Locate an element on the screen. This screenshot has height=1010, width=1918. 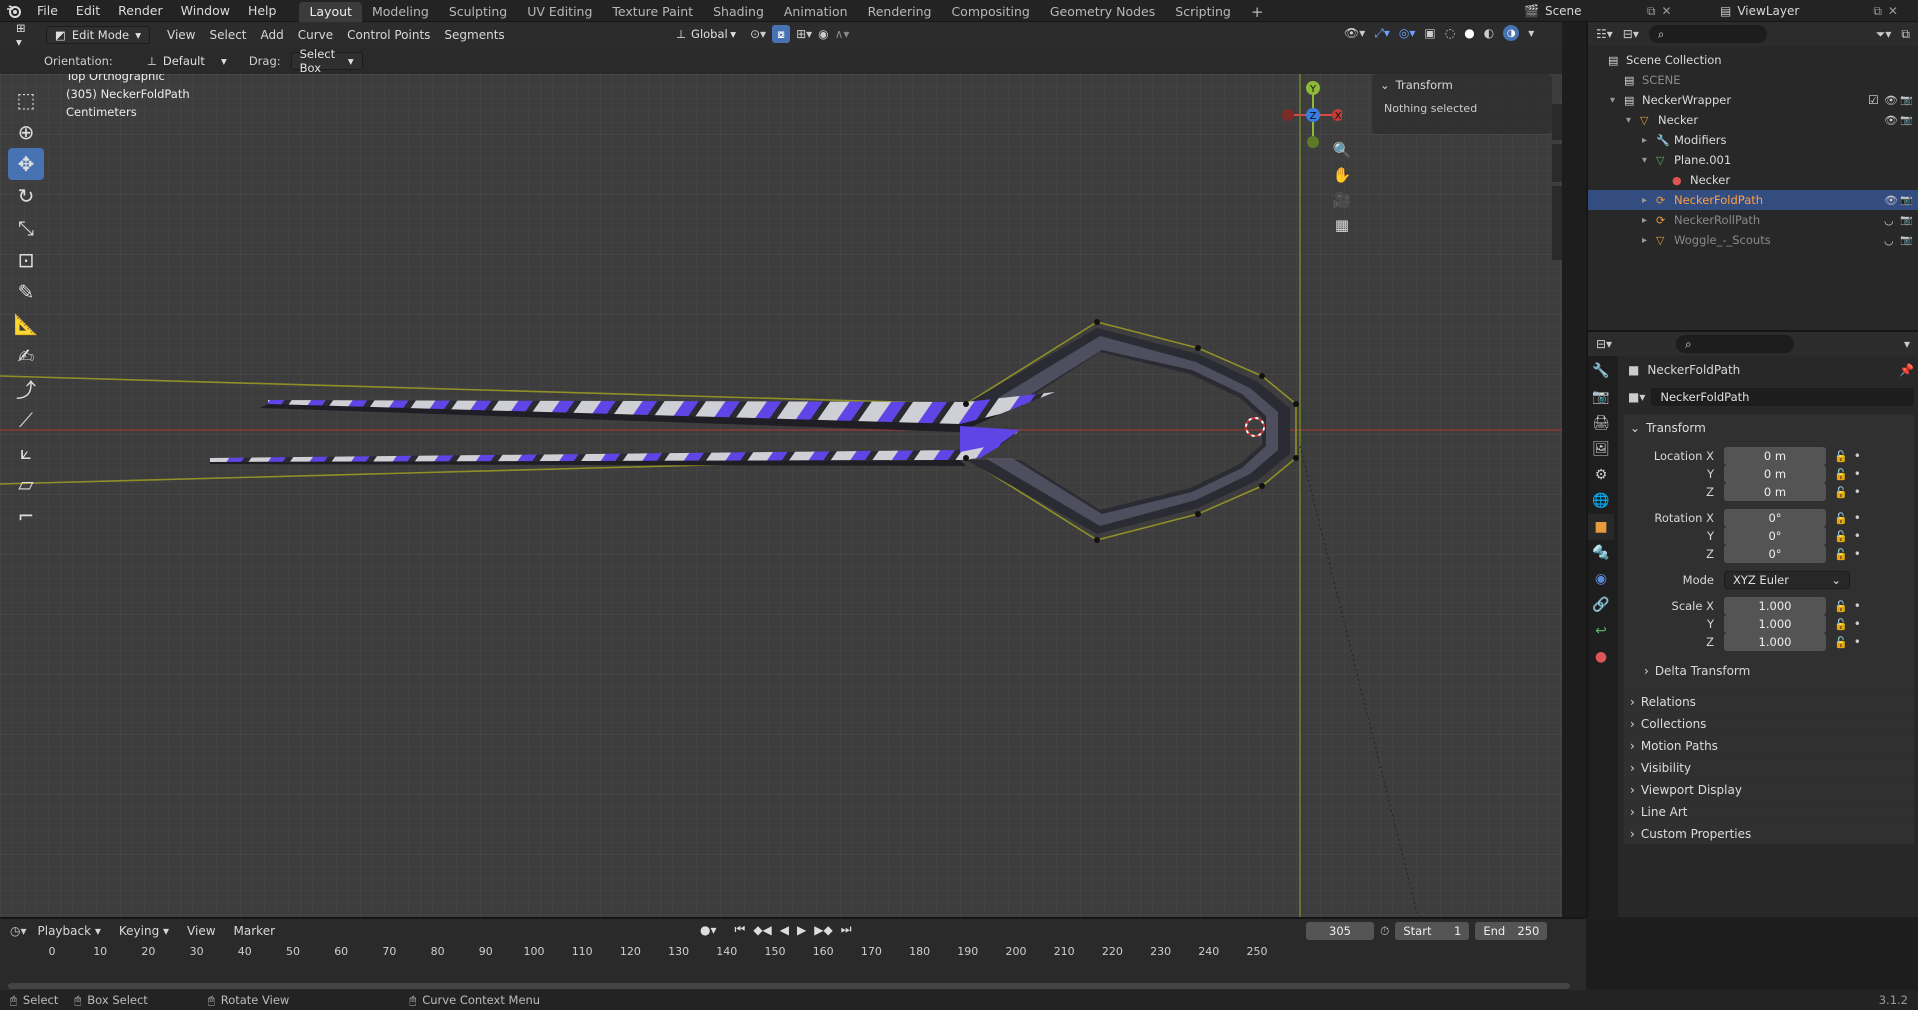
display-mode-icon: ⊟▾ is located at coordinates (1631, 34).